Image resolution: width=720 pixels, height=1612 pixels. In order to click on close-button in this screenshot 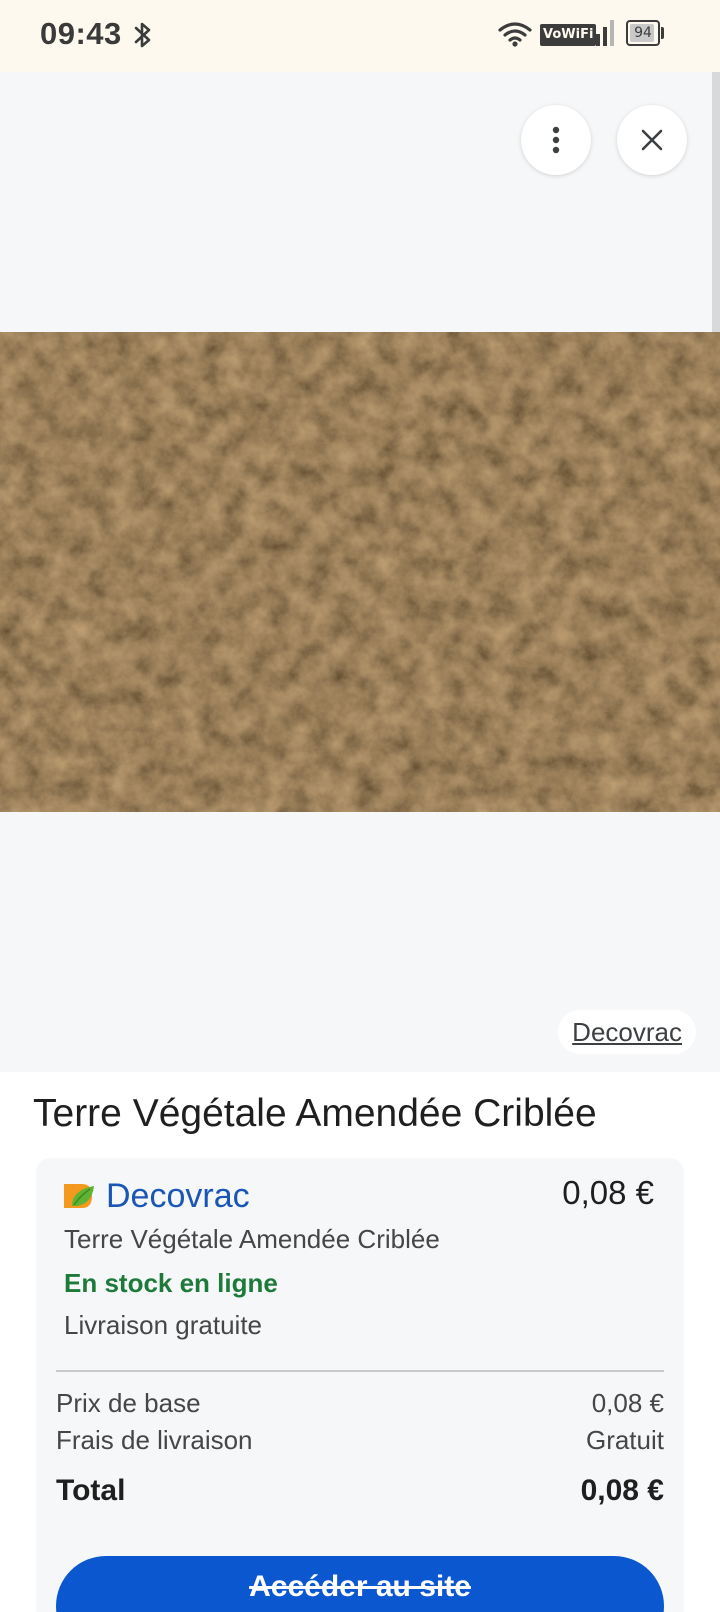, I will do `click(652, 140)`.